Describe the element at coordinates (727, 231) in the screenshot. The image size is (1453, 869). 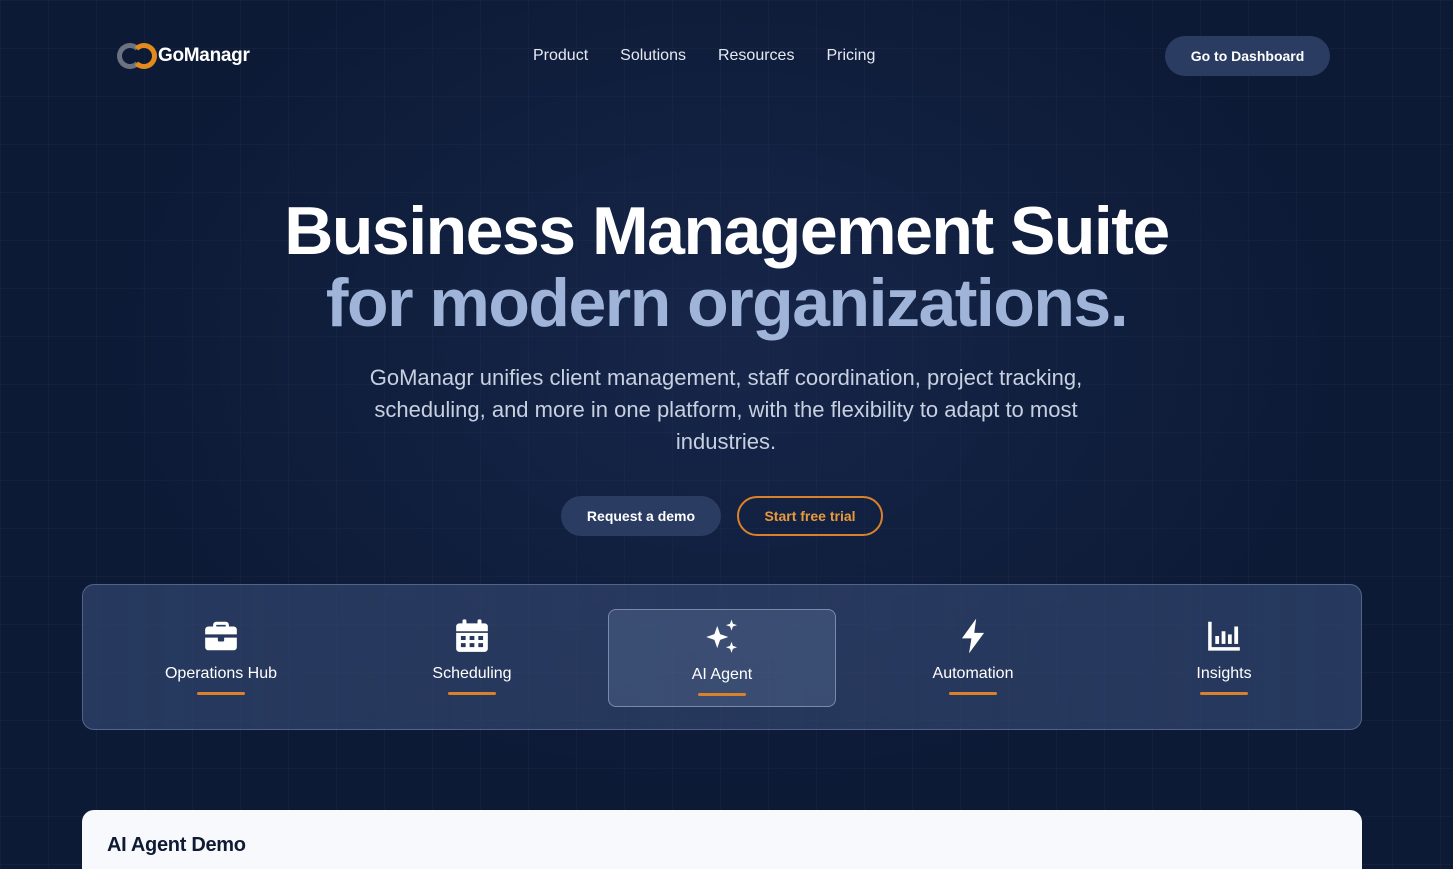
I see `hero-title: Business Management Suite` at that location.